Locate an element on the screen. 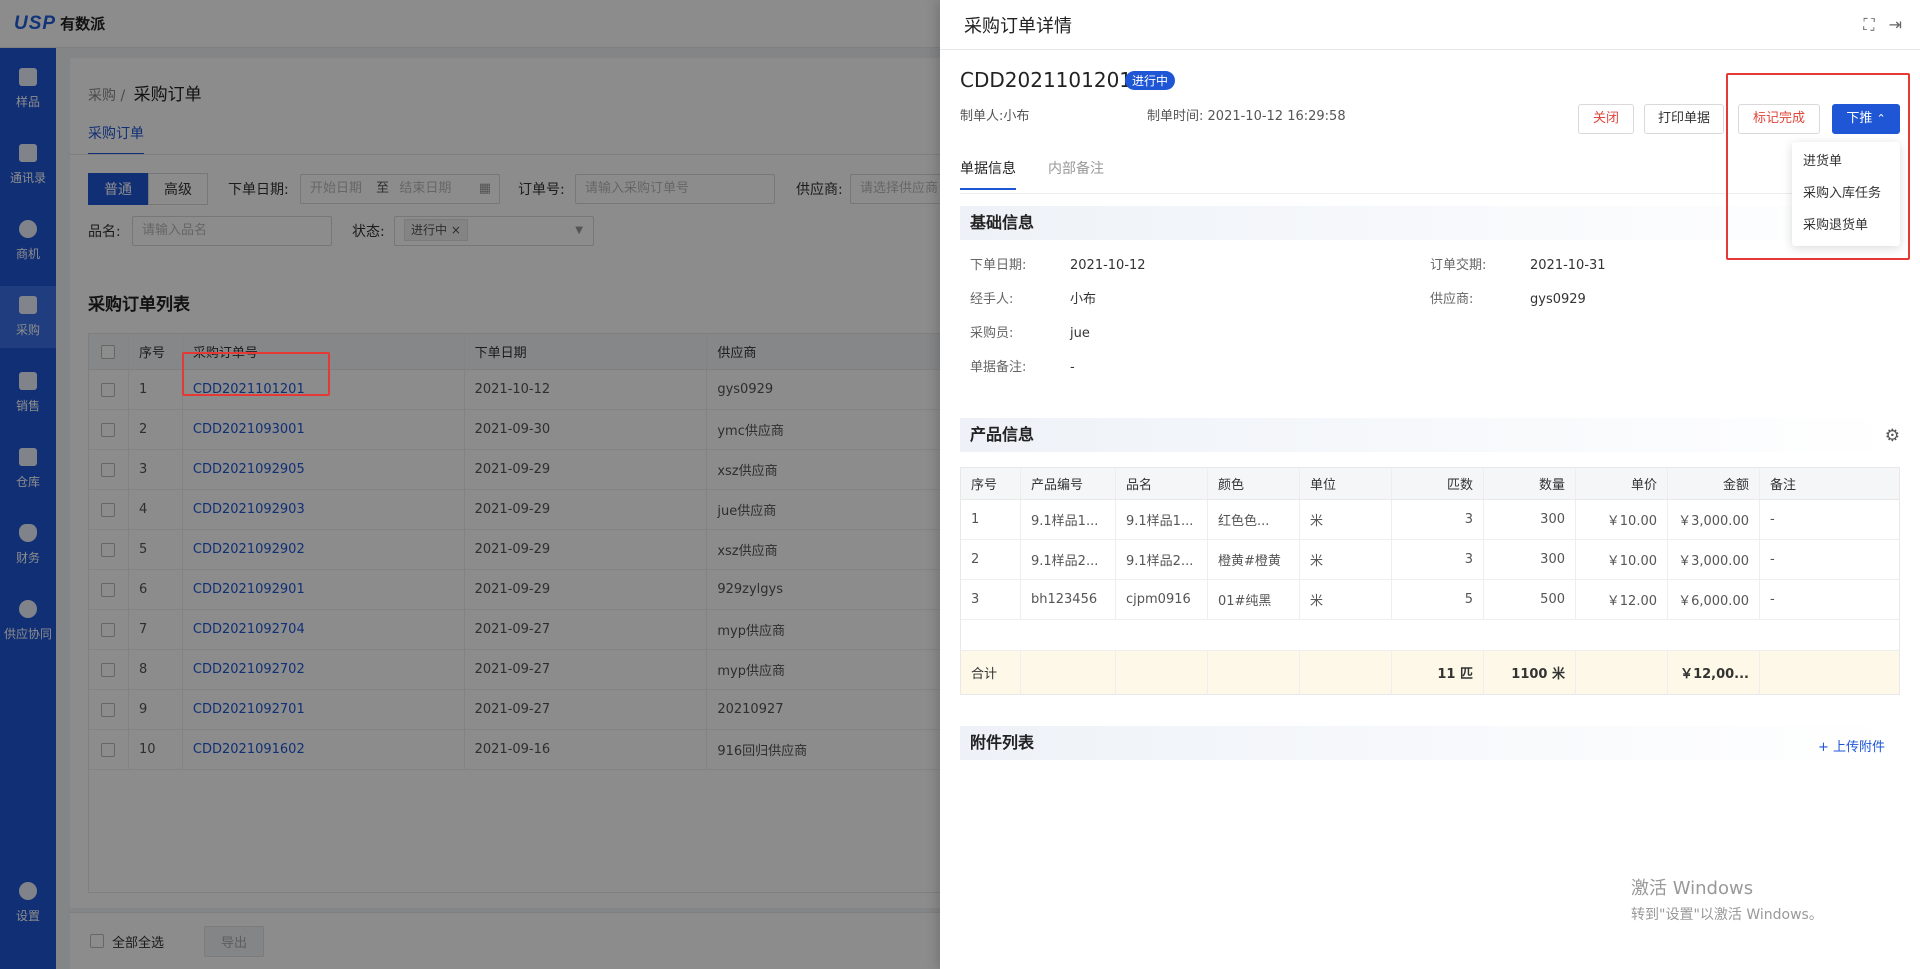 The height and width of the screenshot is (969, 1920). col-header: 产品编号 is located at coordinates (1068, 483).